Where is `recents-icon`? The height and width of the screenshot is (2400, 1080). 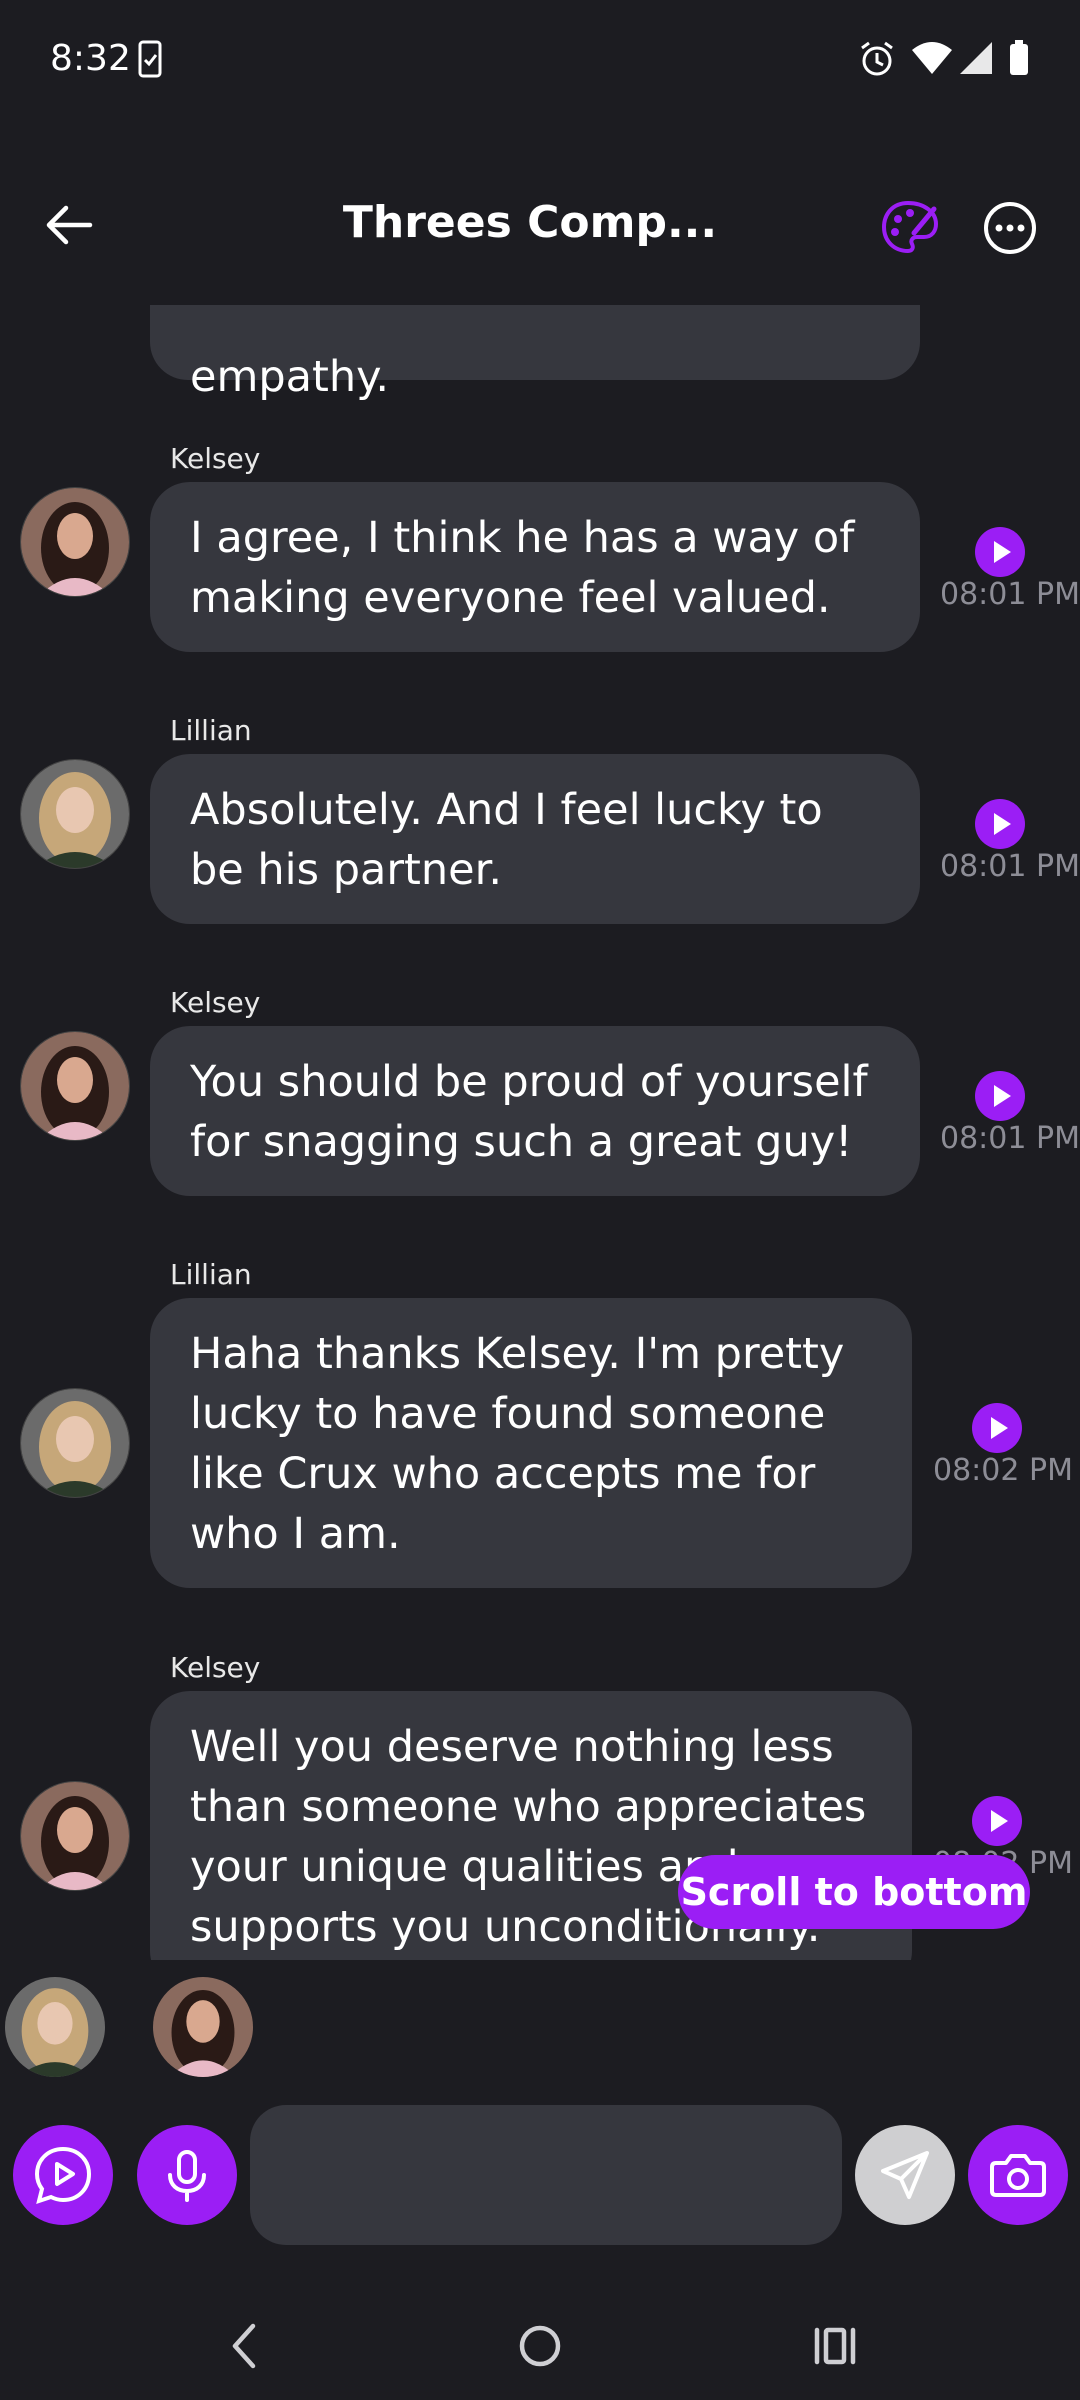 recents-icon is located at coordinates (835, 2345).